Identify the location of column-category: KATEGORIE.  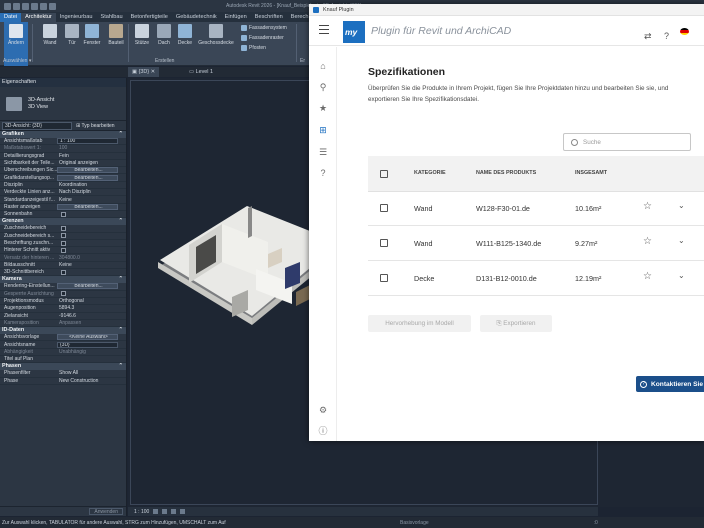
(430, 173).